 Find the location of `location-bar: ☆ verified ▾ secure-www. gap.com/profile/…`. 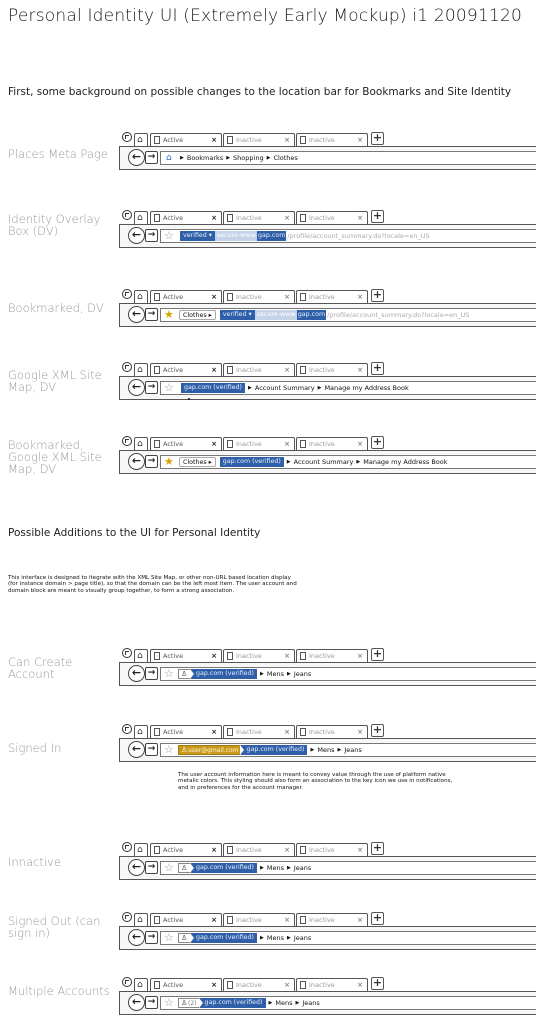

location-bar: ☆ verified ▾ secure-www. gap.com/profile/… is located at coordinates (348, 236).